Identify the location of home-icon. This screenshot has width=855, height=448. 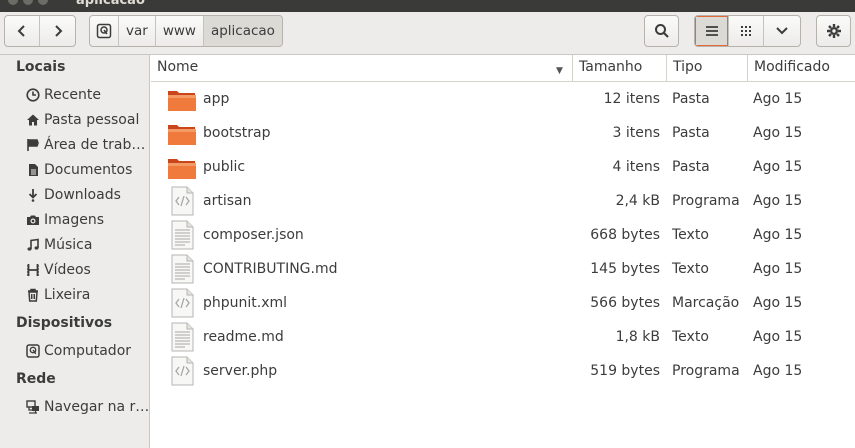
(32, 120).